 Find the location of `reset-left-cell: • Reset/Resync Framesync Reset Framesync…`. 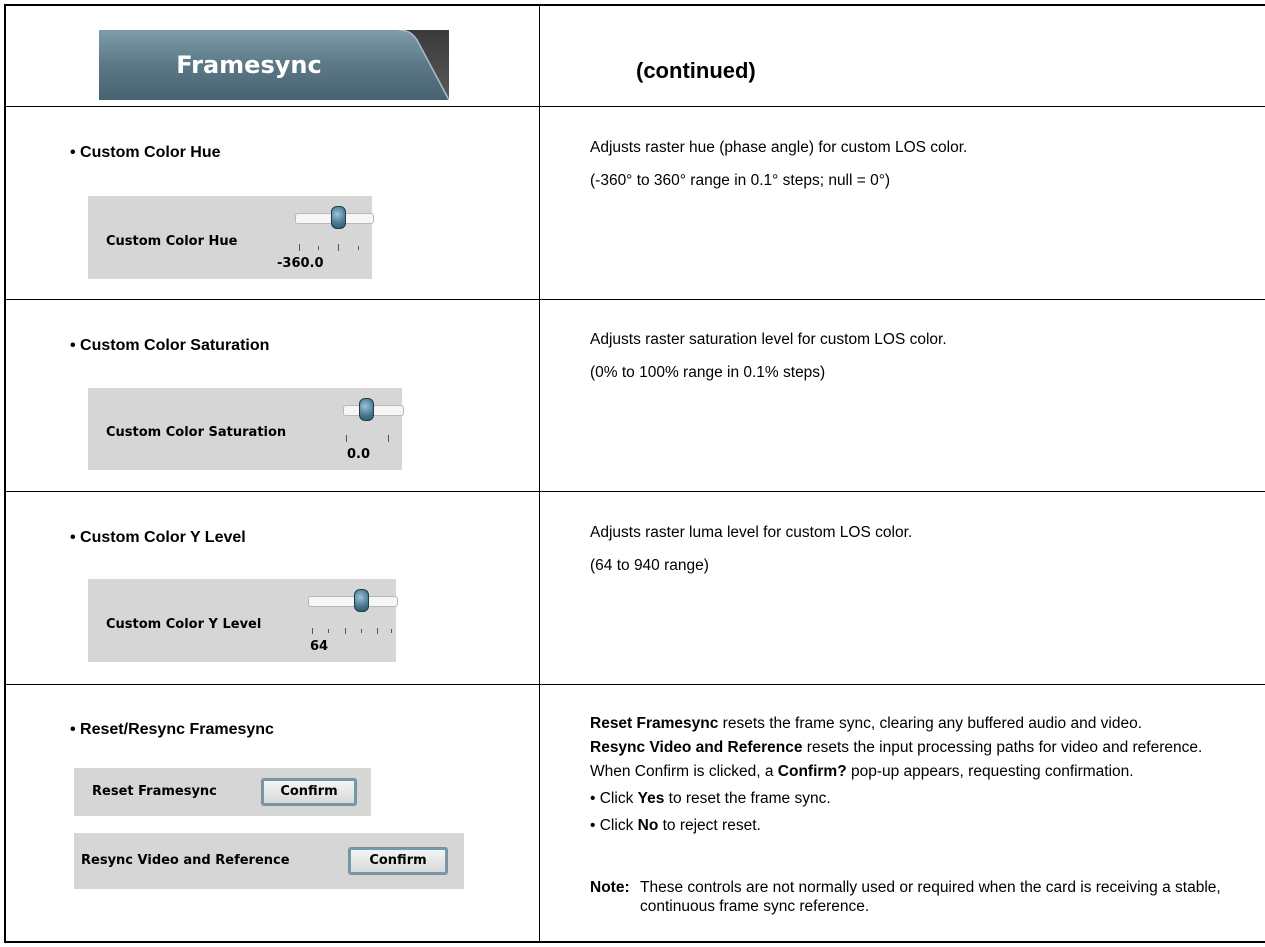

reset-left-cell: • Reset/Resync Framesync Reset Framesync… is located at coordinates (272, 813).